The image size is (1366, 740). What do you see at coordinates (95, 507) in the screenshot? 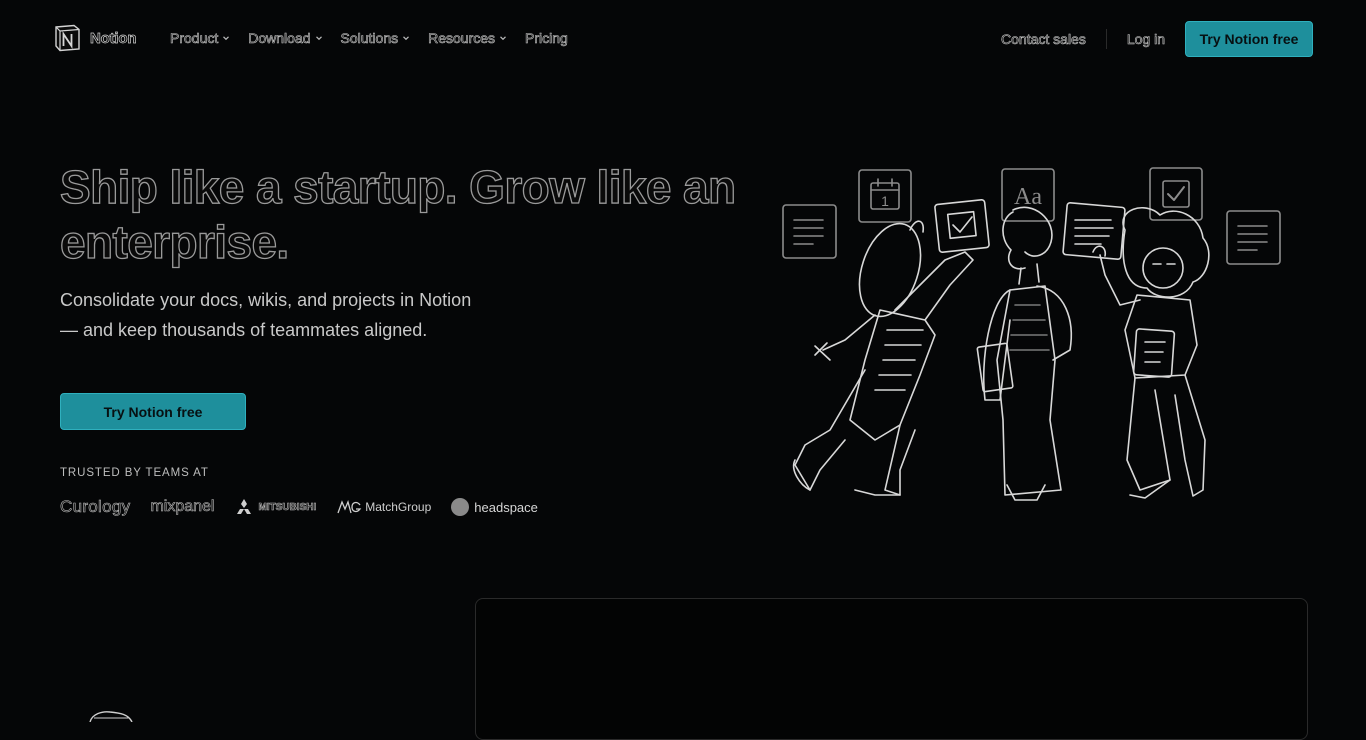
I see `curology-logo: Curology` at bounding box center [95, 507].